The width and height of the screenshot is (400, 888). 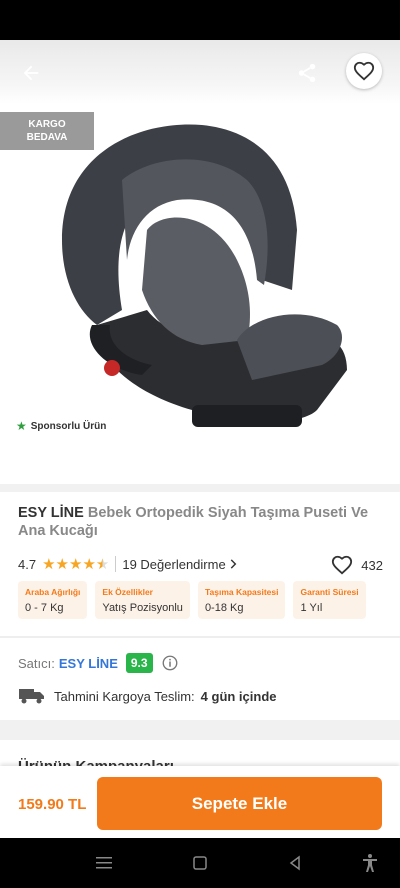 I want to click on delivery-row: Tahmini Kargoya Teslim: 4 gün içinde, so click(x=147, y=696).